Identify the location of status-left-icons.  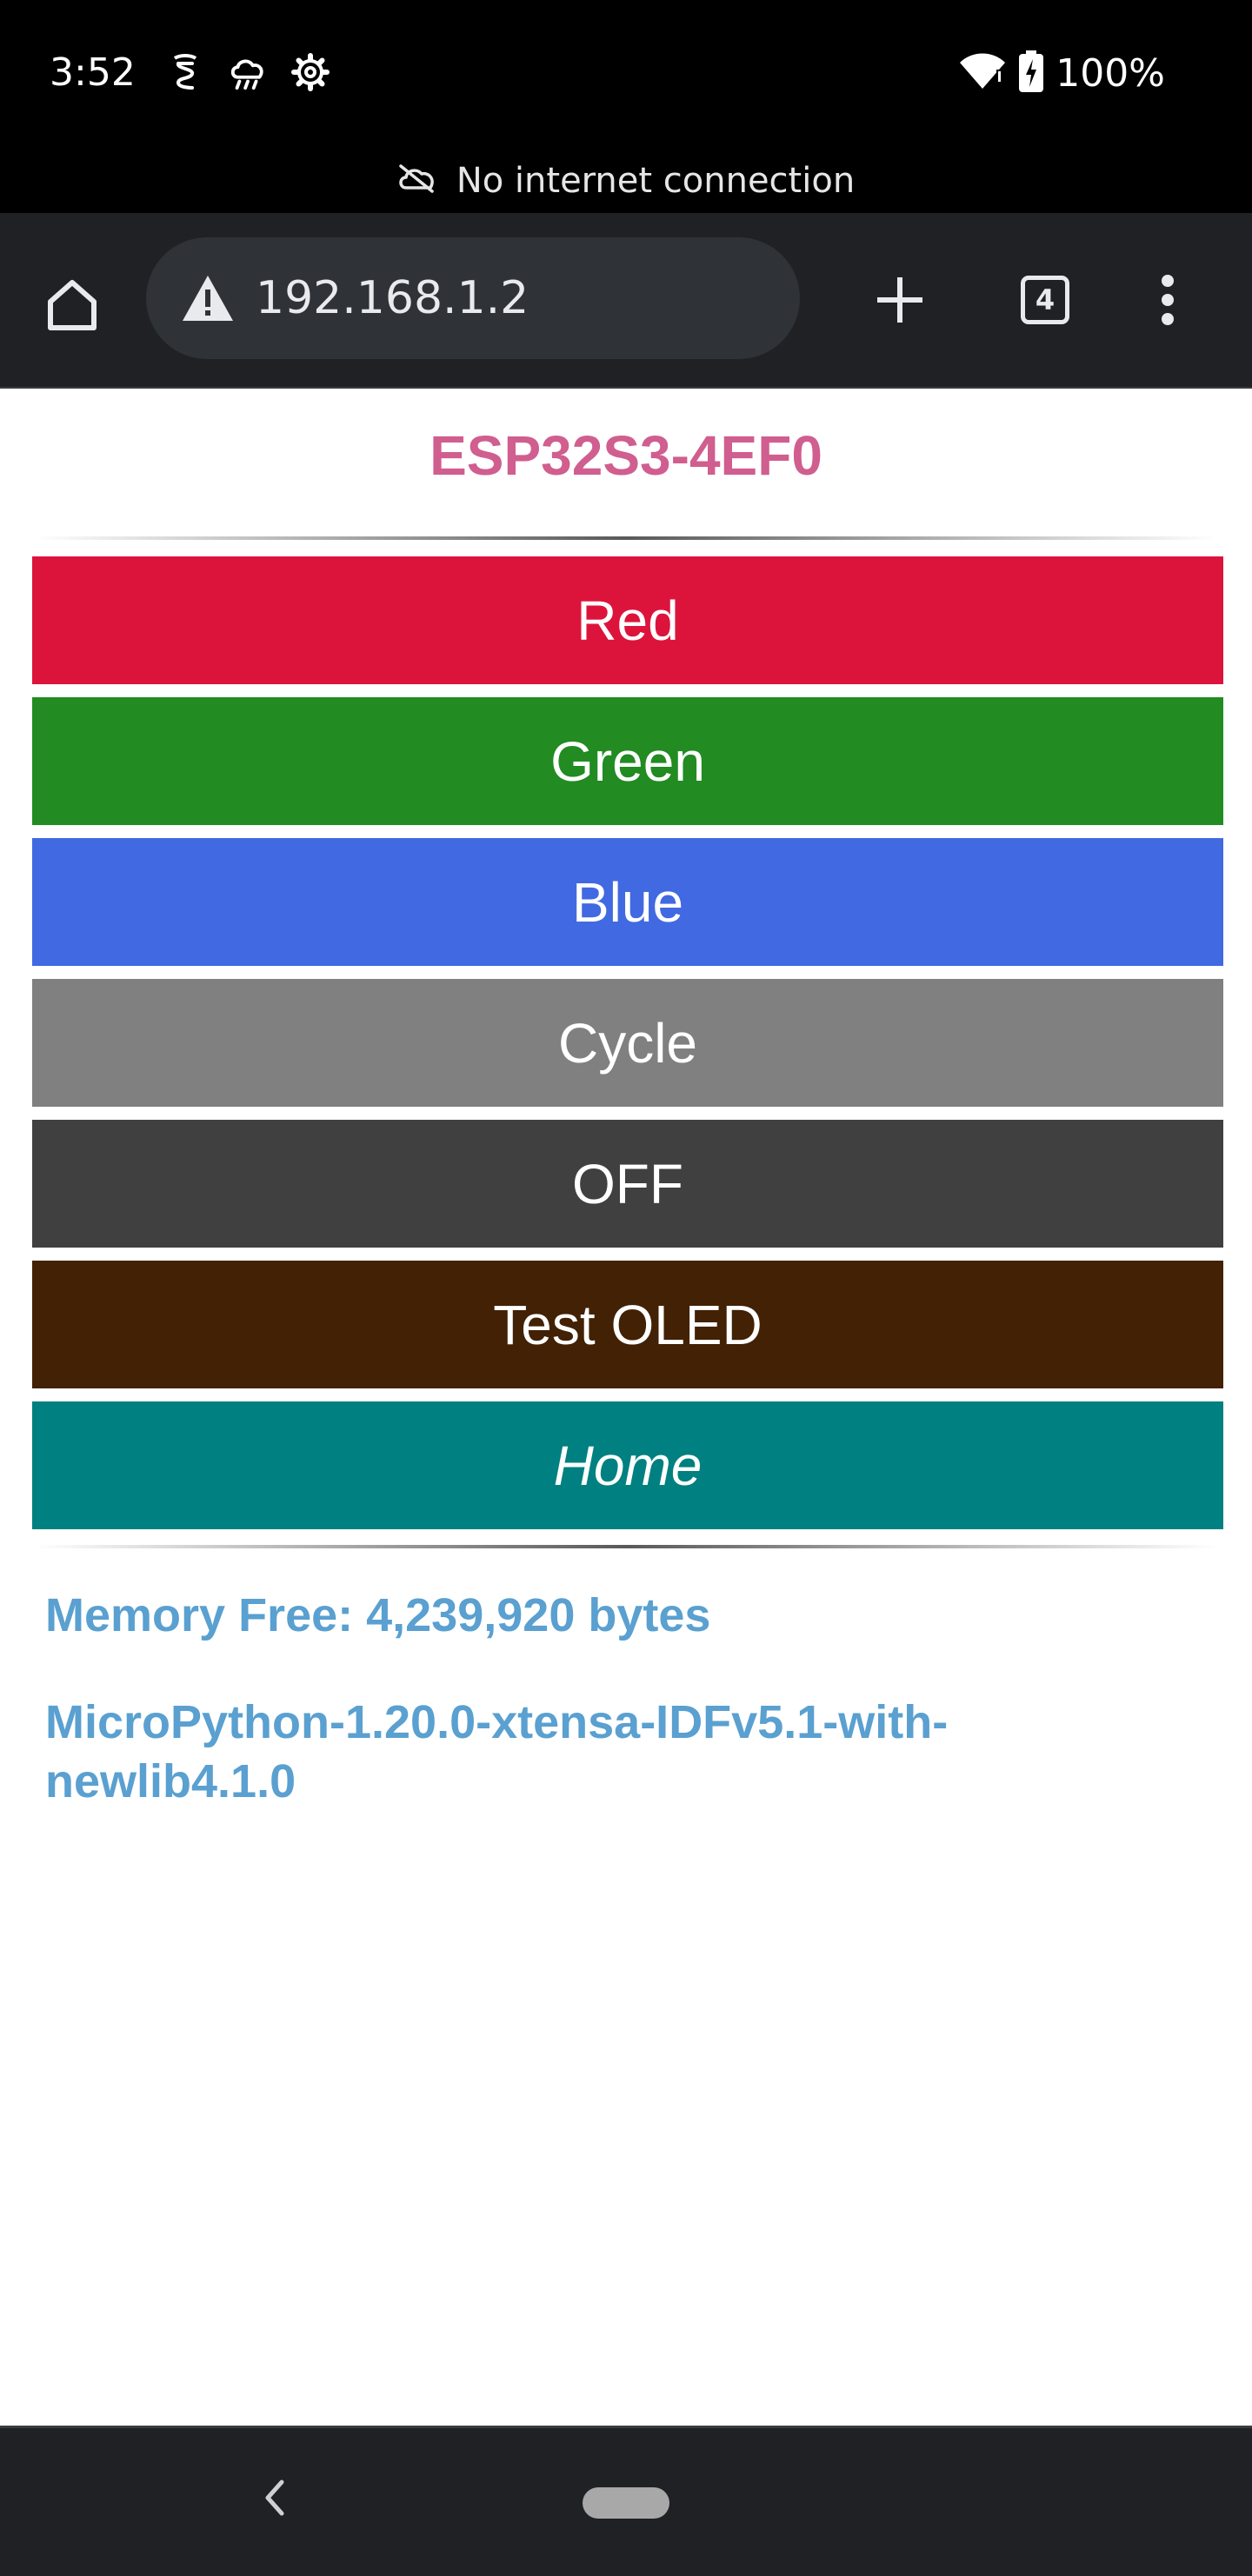
(248, 72).